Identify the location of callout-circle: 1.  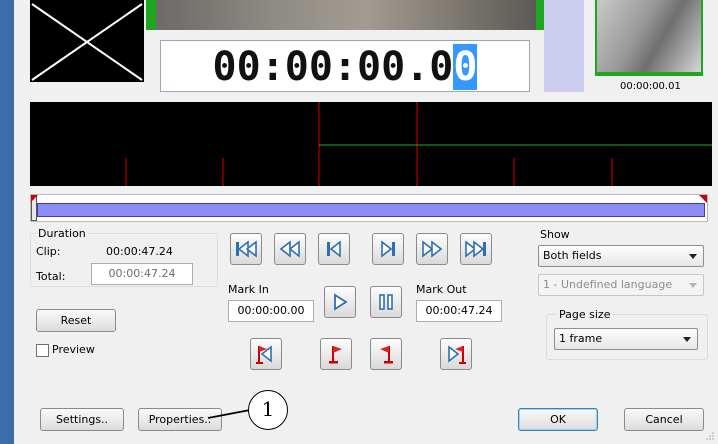
(268, 410).